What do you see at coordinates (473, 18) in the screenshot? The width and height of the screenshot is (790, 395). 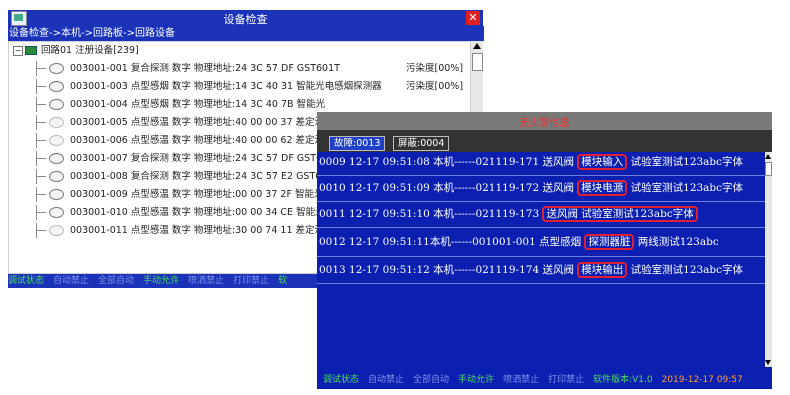 I see `close-button: ✕` at bounding box center [473, 18].